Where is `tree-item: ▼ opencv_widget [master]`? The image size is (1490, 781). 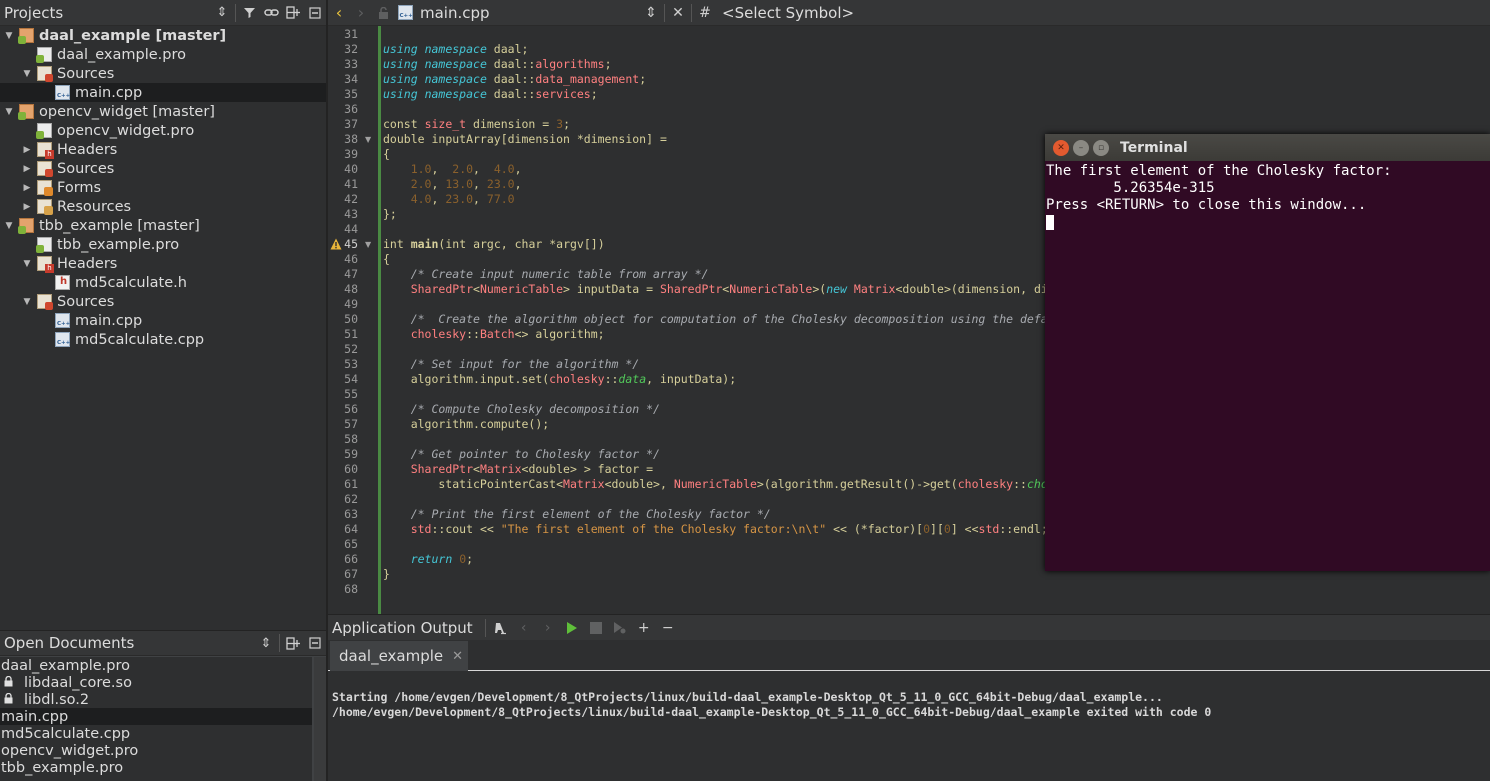
tree-item: ▼ opencv_widget [master] is located at coordinates (163, 111).